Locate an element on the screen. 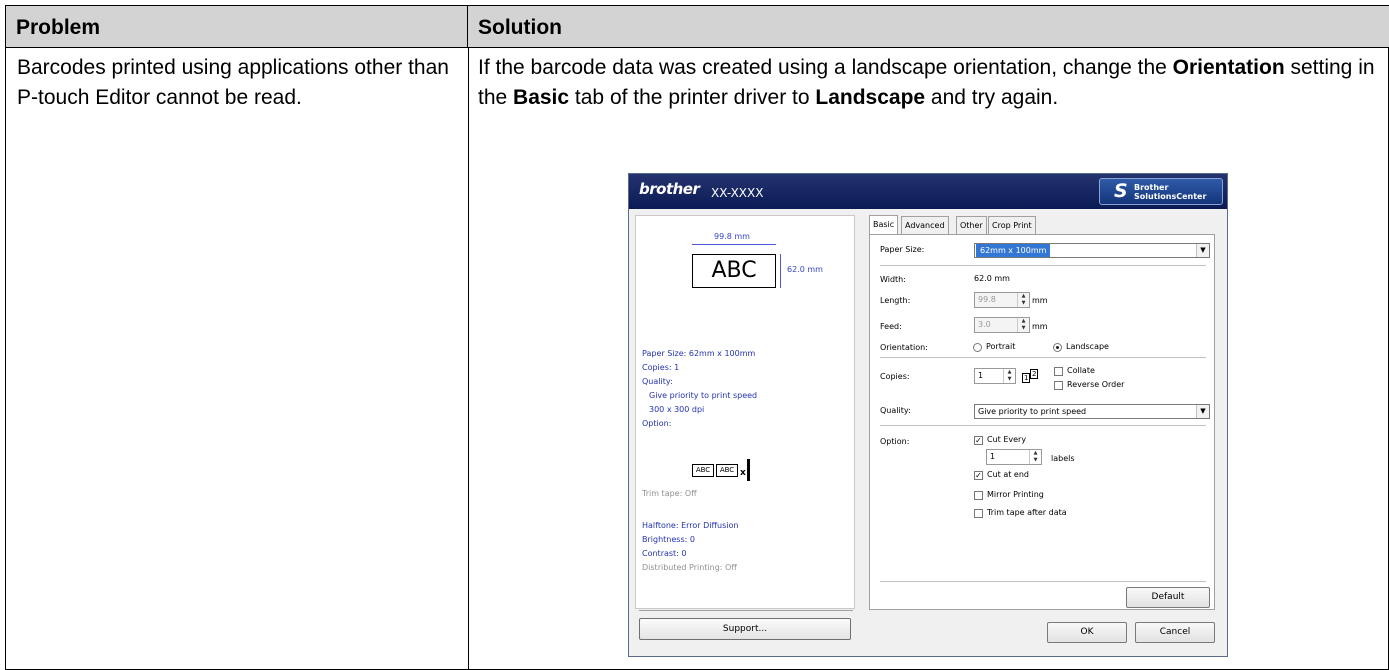 The height and width of the screenshot is (670, 1389). cut-every-checkbox: ✓ is located at coordinates (978, 440).